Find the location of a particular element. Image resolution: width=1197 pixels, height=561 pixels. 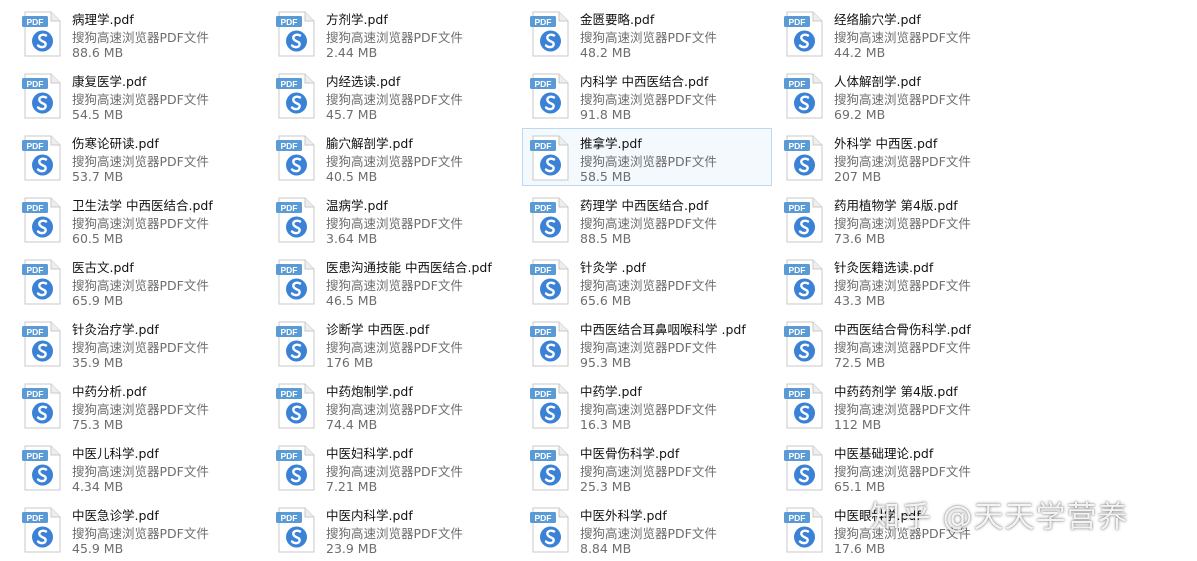

file-item: PDF 温病学.pdf 搜狗高速浏览器PDF文件 3.64 MB is located at coordinates (393, 219).